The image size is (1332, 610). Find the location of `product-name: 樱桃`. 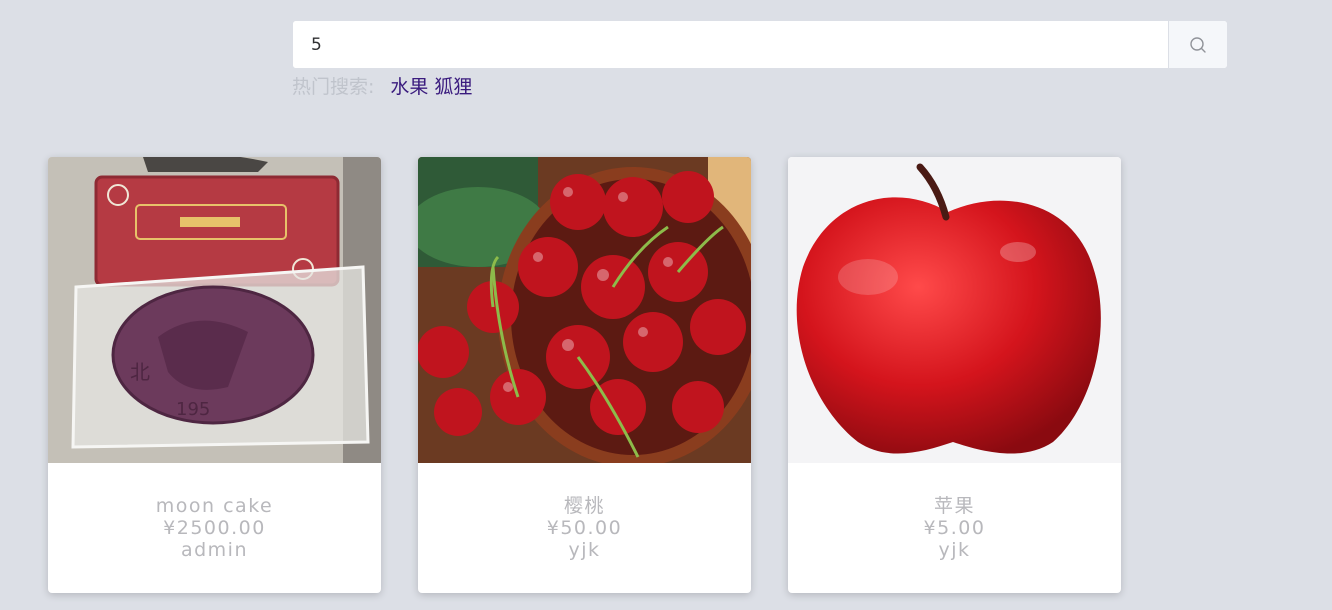

product-name: 樱桃 is located at coordinates (584, 506).